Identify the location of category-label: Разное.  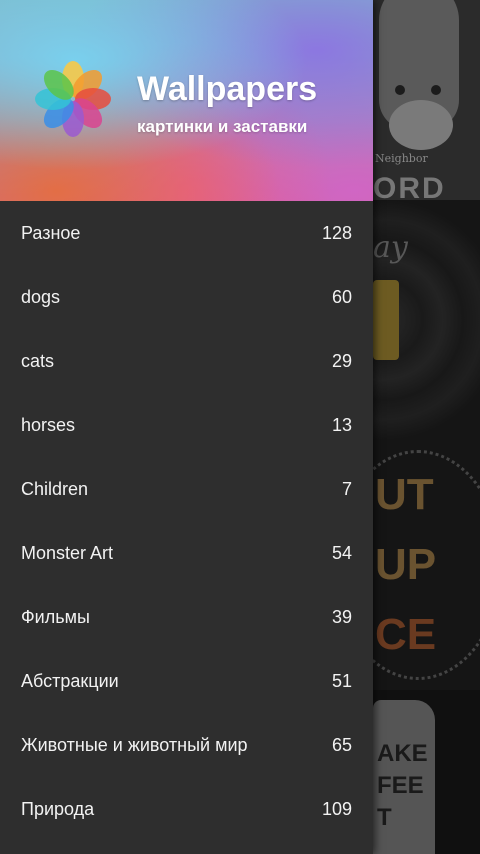
(51, 233).